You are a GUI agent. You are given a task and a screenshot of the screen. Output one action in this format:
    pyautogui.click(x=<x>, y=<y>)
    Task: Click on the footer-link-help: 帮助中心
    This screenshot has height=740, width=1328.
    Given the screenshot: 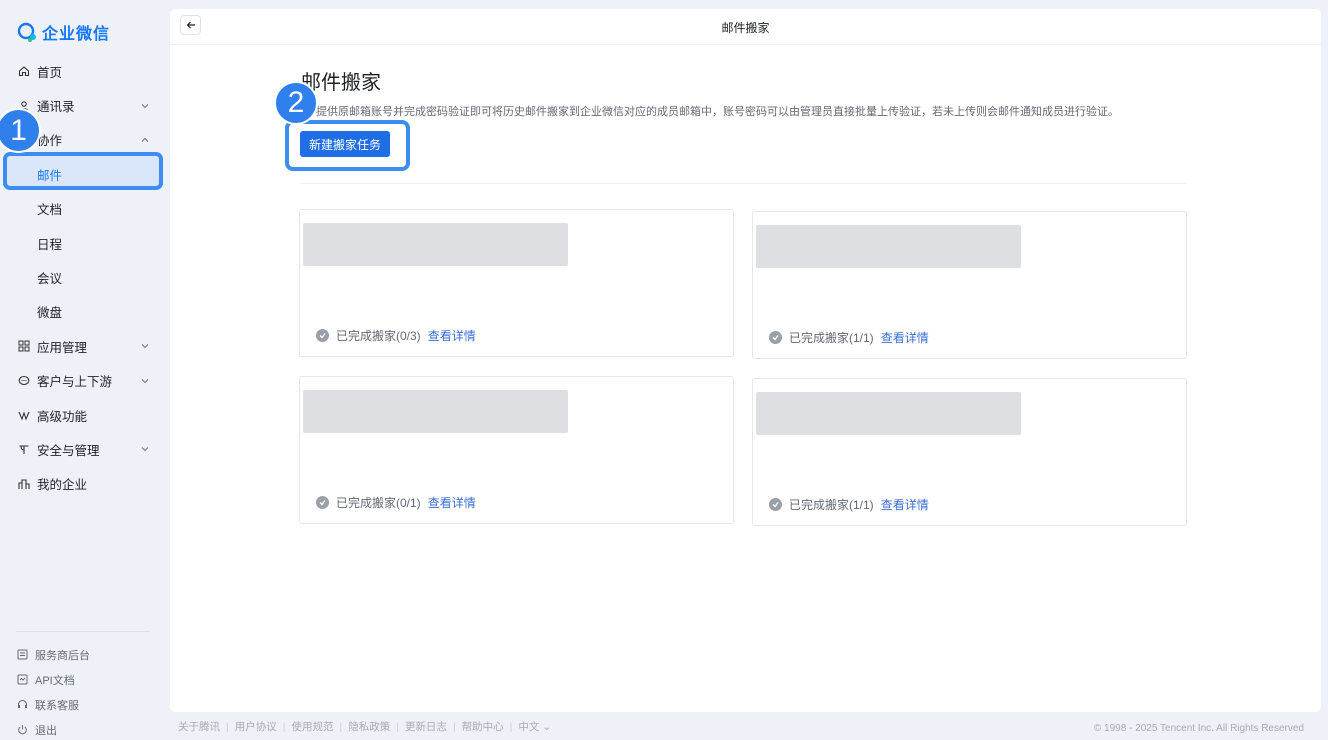 What is the action you would take?
    pyautogui.click(x=483, y=726)
    